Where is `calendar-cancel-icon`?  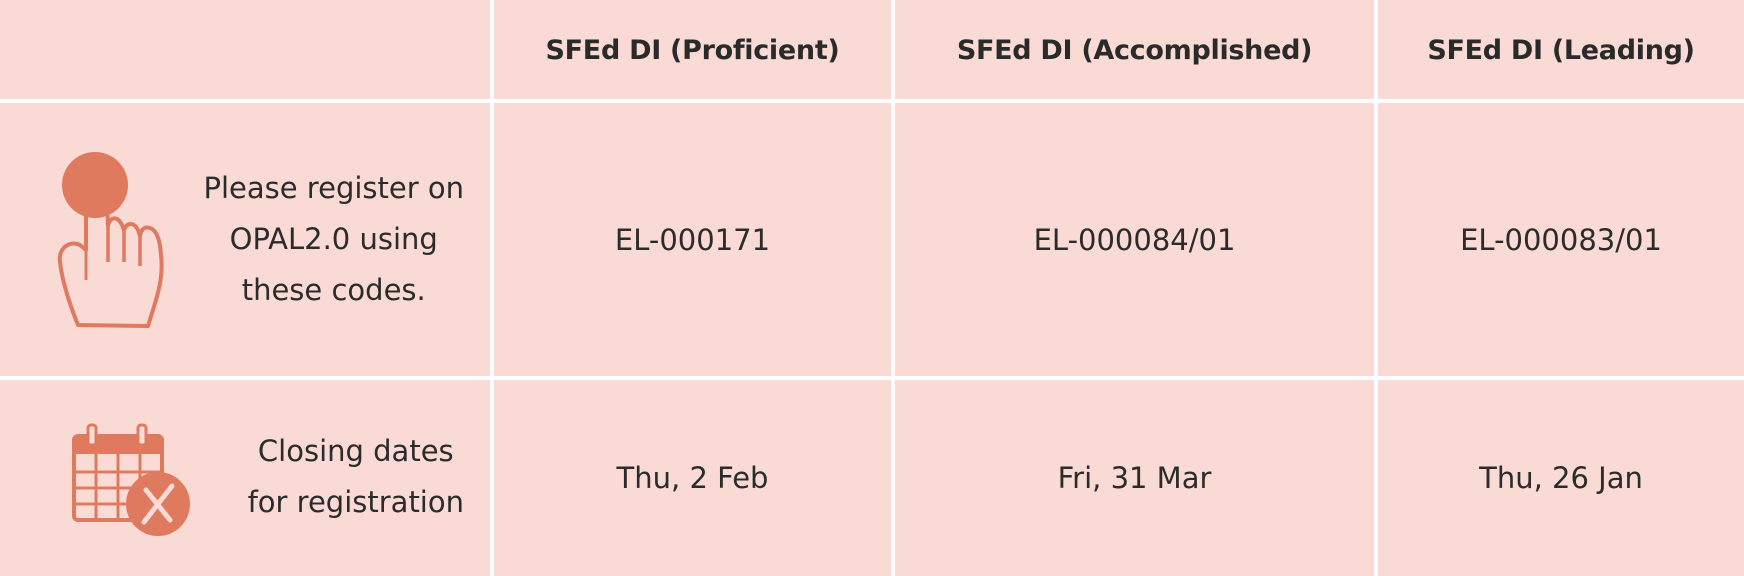
calendar-cancel-icon is located at coordinates (131, 479).